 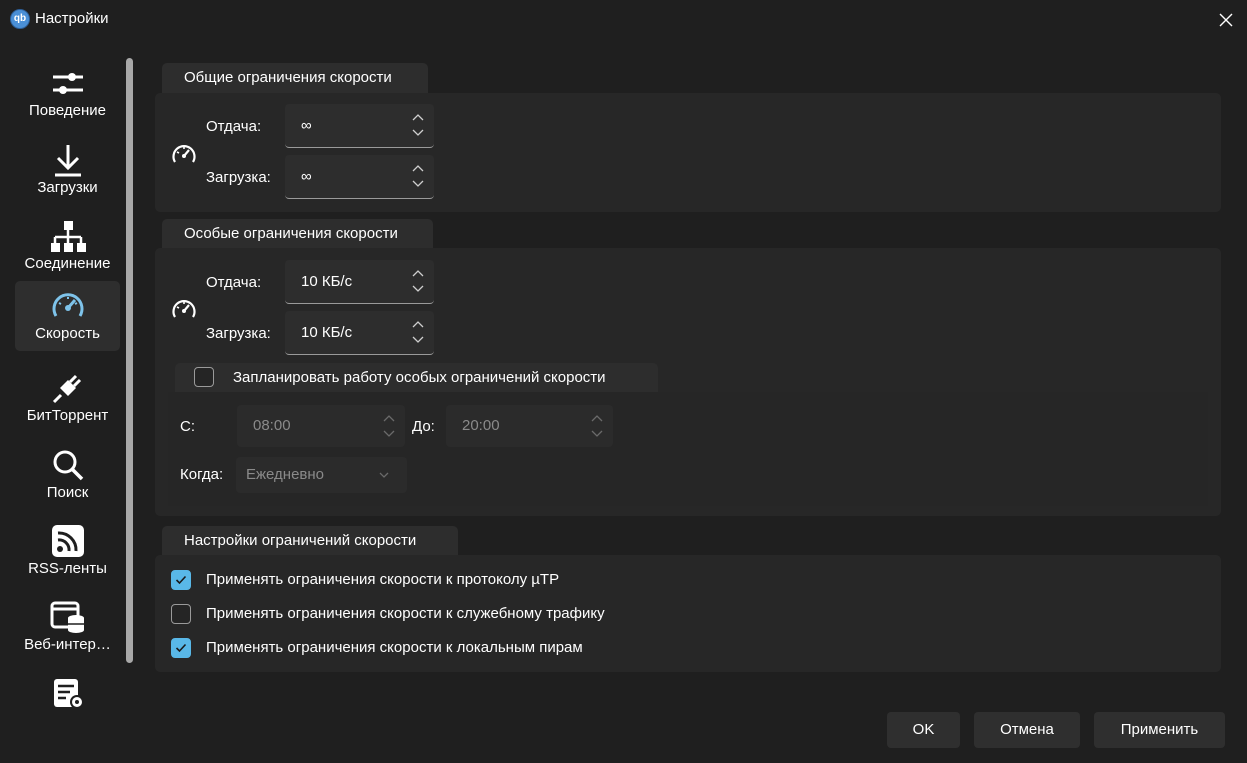 I want to click on sidebar-item-connection: Соединение, so click(x=67, y=246).